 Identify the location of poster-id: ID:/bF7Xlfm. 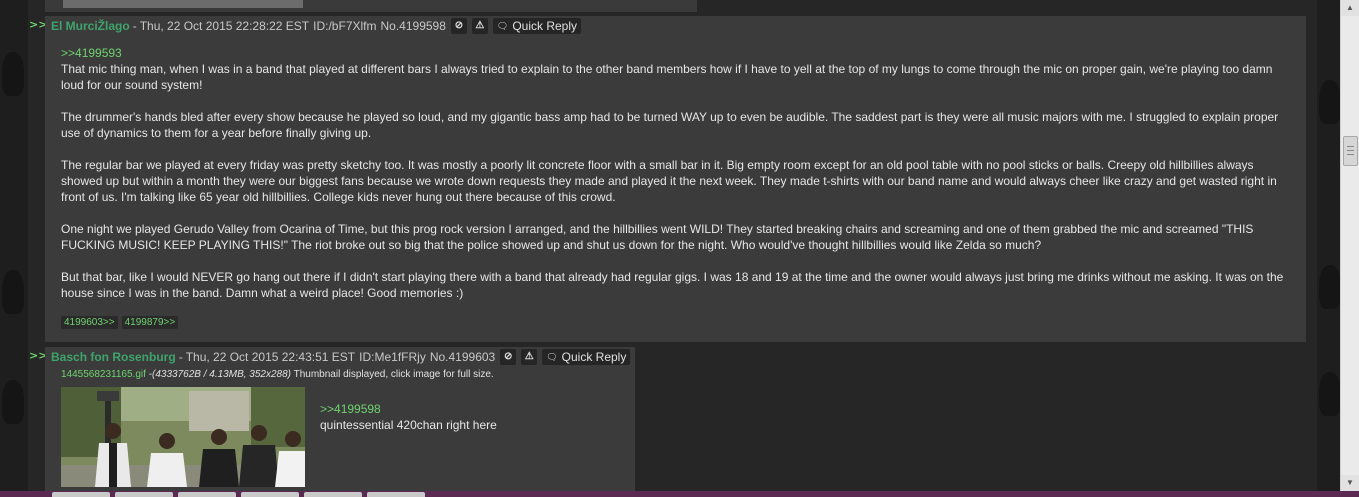
(344, 26).